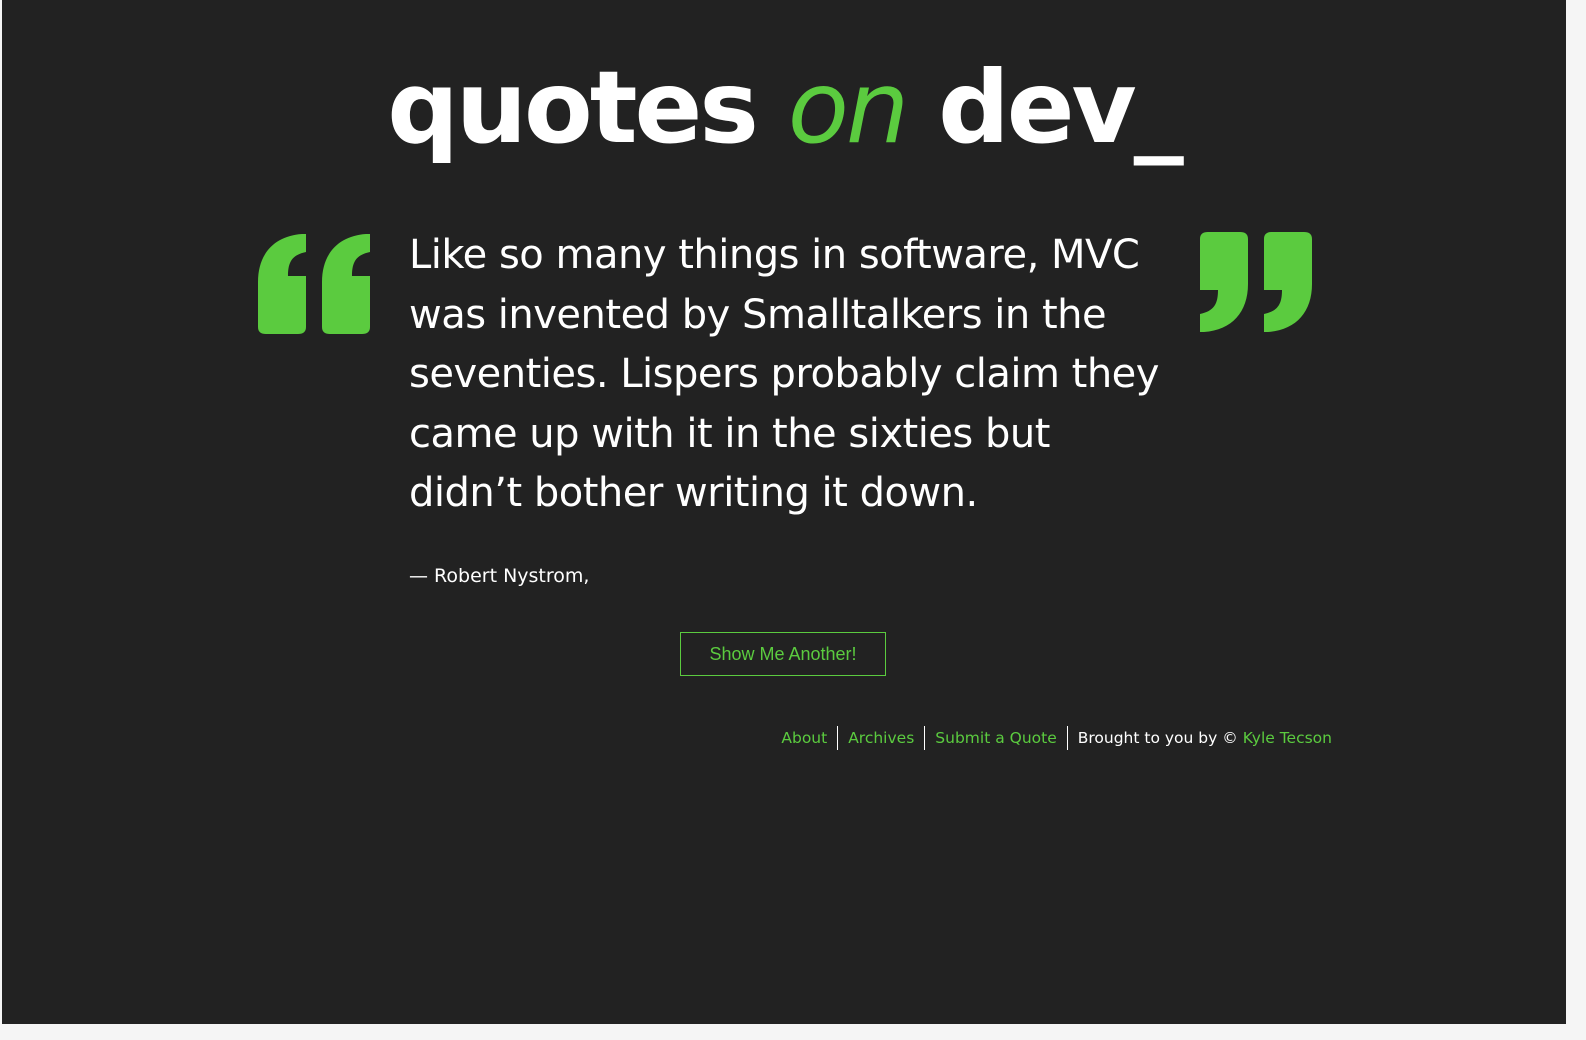  What do you see at coordinates (1257, 284) in the screenshot?
I see `close-quote-icon` at bounding box center [1257, 284].